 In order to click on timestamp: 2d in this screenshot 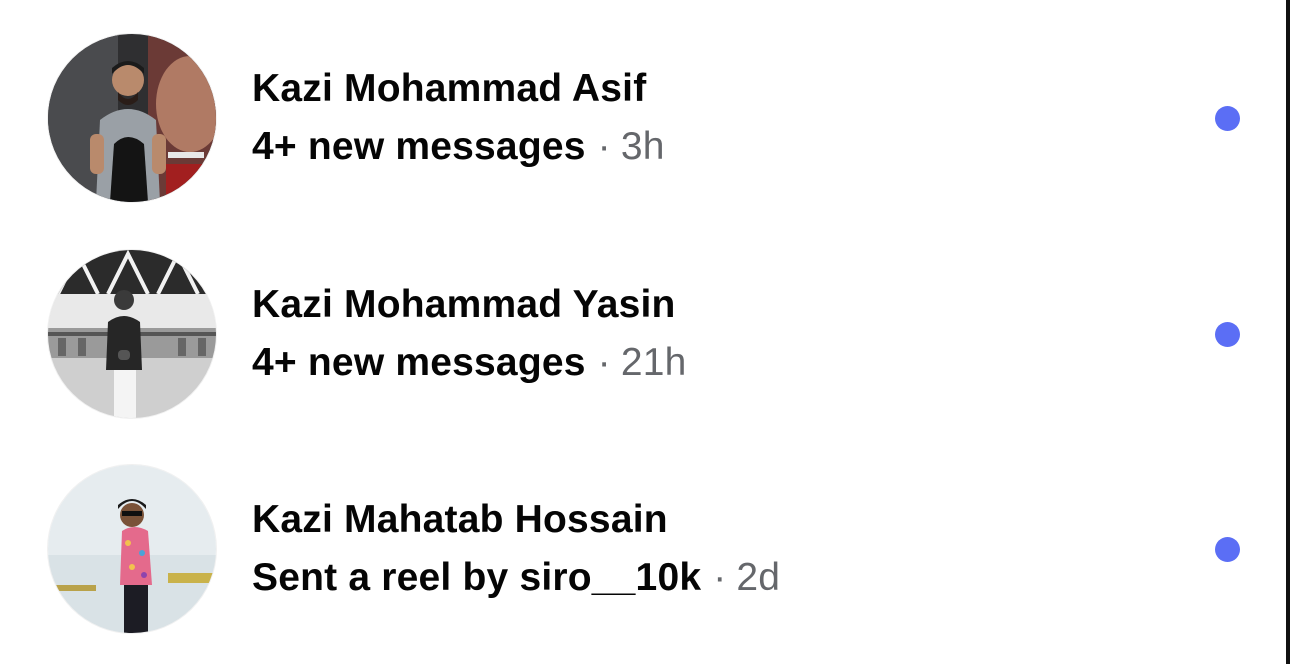, I will do `click(758, 577)`.